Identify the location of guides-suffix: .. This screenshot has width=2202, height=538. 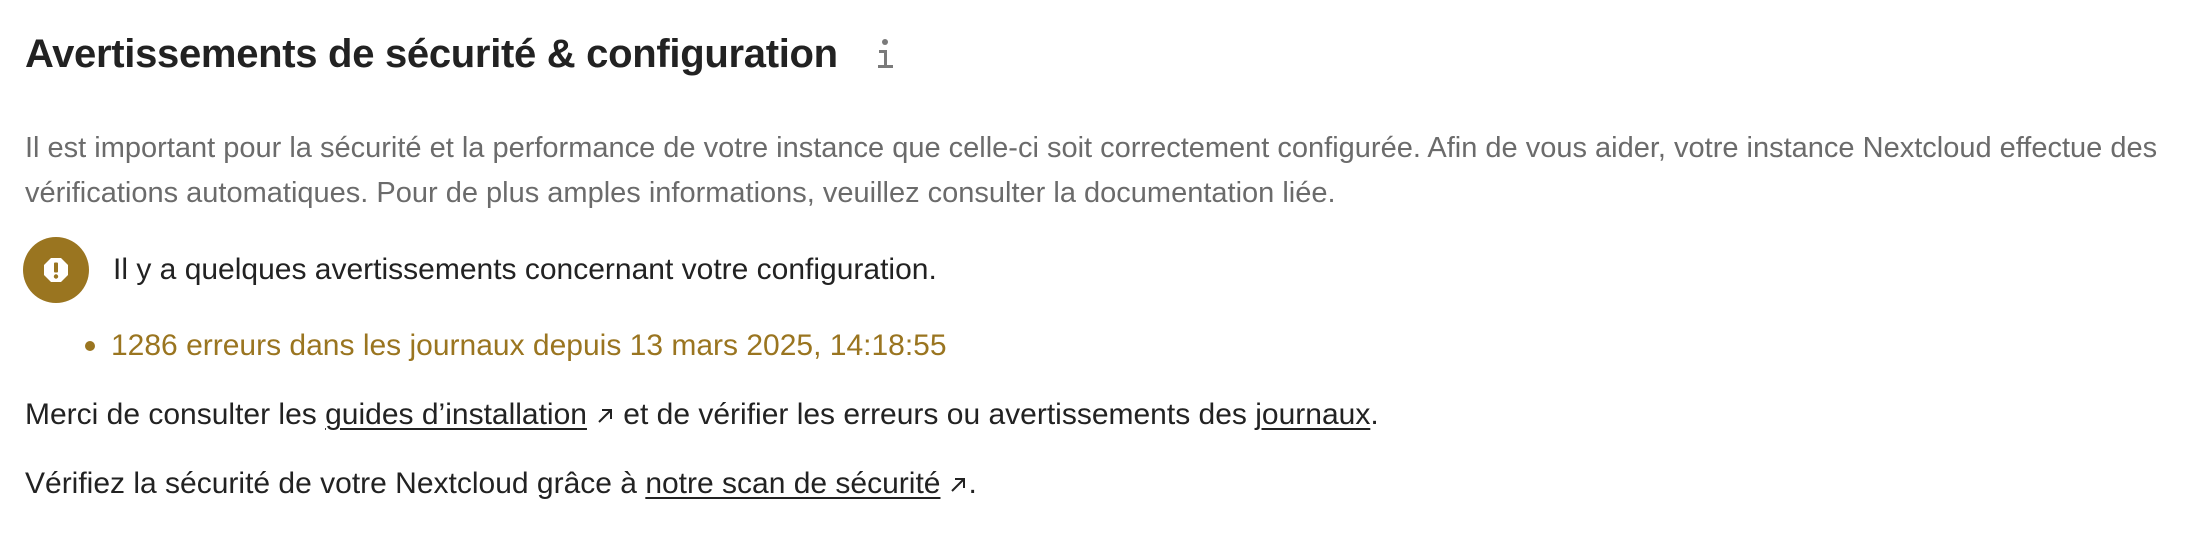
(1374, 414).